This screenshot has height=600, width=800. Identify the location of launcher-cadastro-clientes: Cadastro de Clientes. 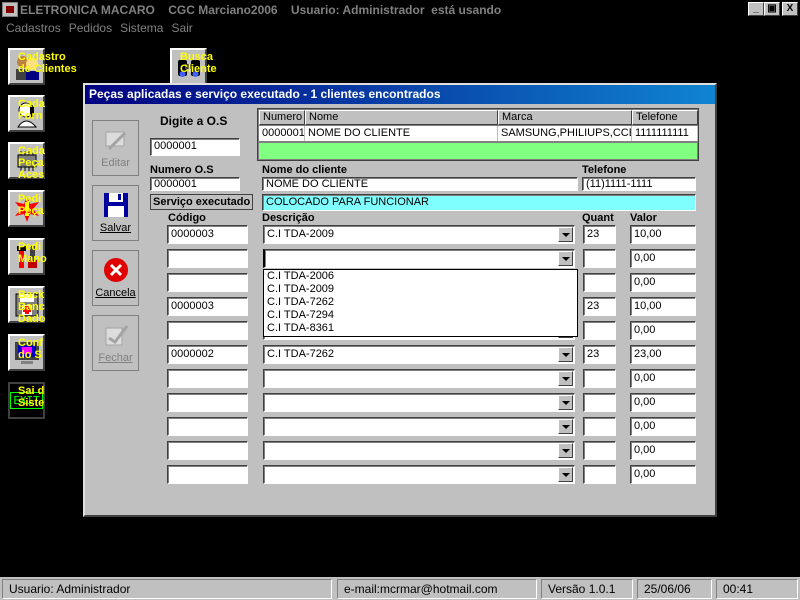
(42, 66).